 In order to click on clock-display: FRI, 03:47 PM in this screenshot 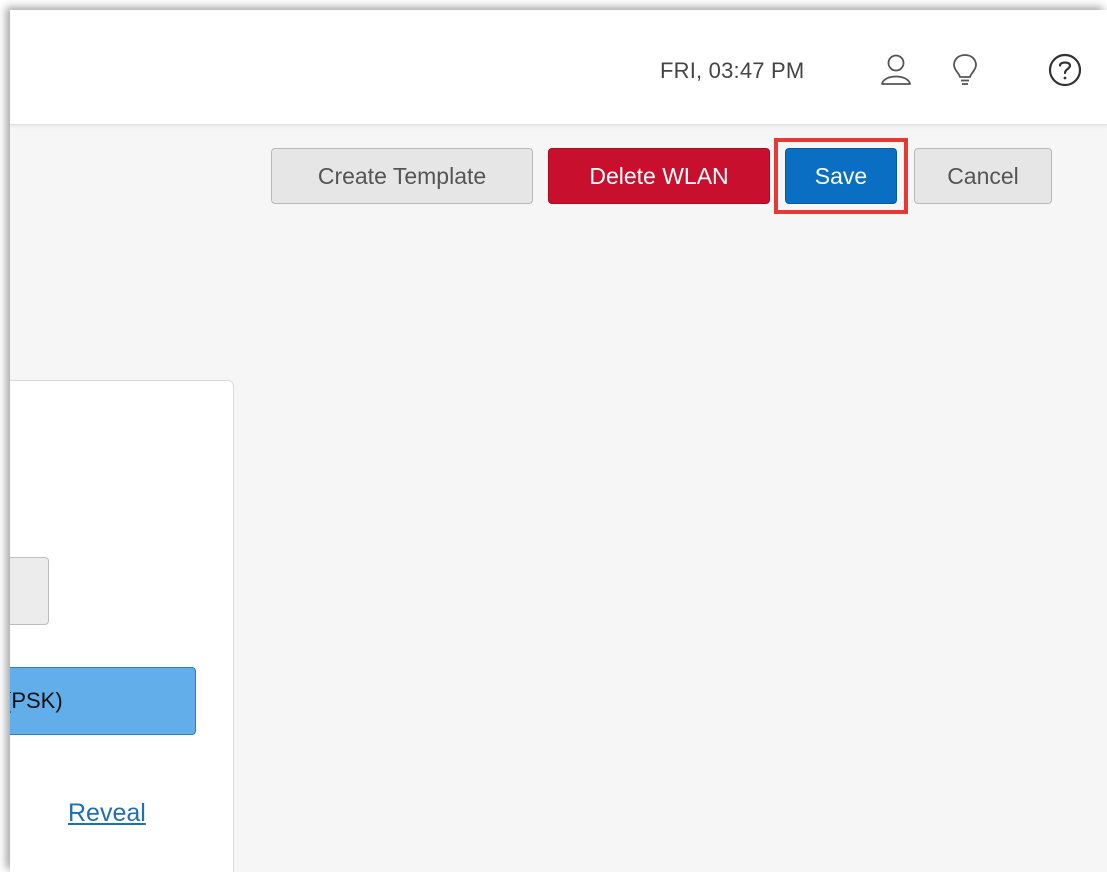, I will do `click(732, 70)`.